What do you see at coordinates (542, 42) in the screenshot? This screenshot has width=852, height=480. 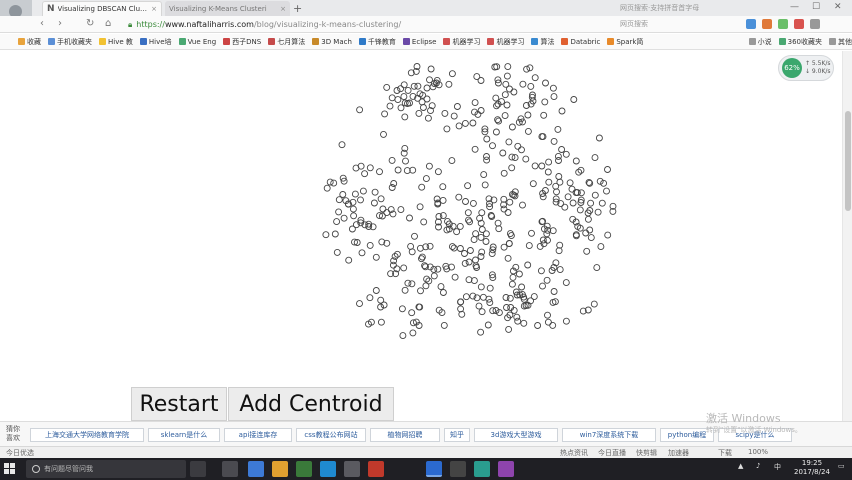 I see `bookmark-item: 算法` at bounding box center [542, 42].